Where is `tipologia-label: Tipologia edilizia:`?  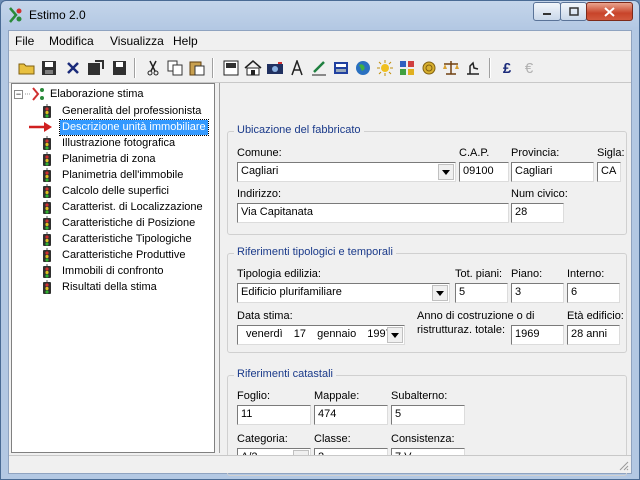
tipologia-label: Tipologia edilizia: is located at coordinates (279, 274).